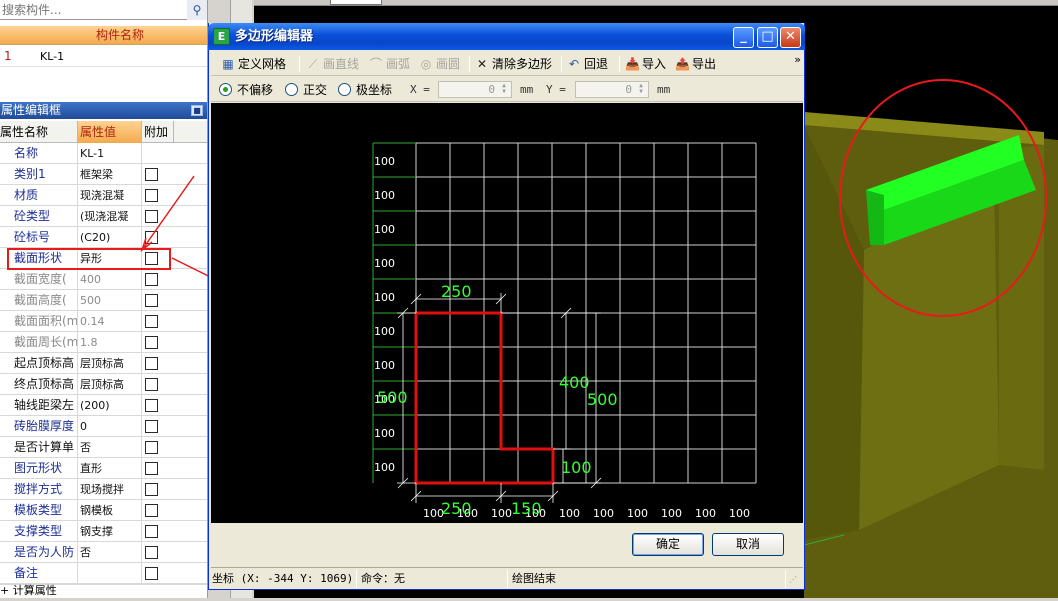 The height and width of the screenshot is (601, 1058). What do you see at coordinates (743, 37) in the screenshot?
I see `minimize-button: _` at bounding box center [743, 37].